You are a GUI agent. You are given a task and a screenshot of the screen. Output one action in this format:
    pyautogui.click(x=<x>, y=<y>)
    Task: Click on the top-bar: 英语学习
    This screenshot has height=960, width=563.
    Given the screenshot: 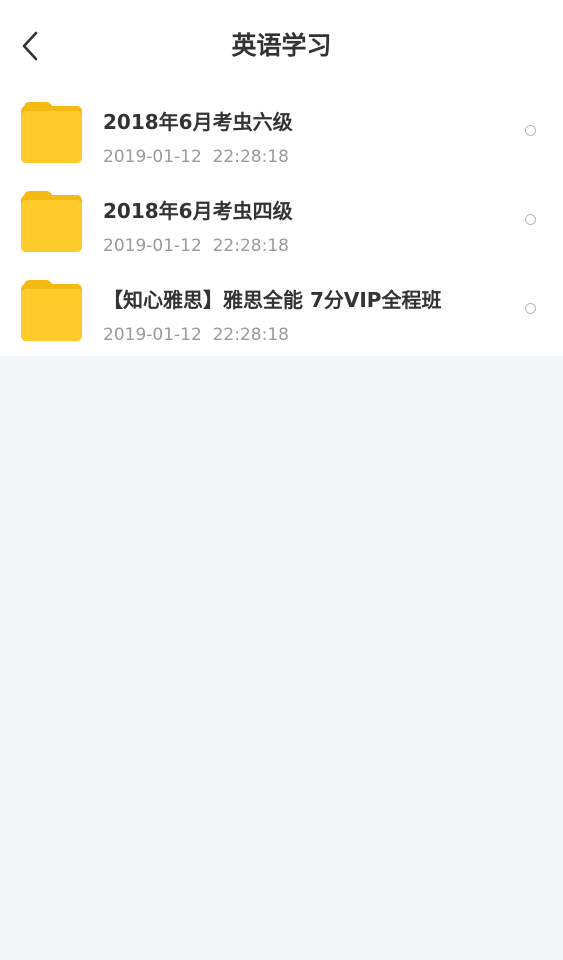 What is the action you would take?
    pyautogui.click(x=281, y=45)
    